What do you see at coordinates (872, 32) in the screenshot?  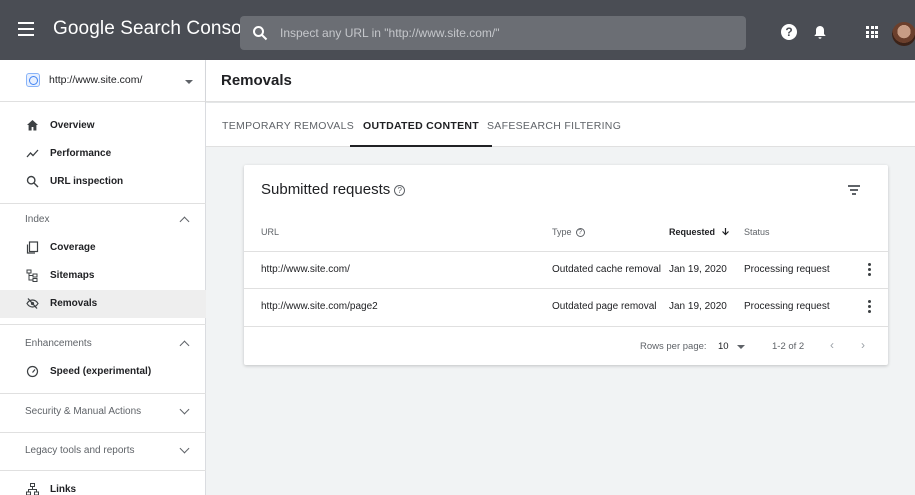 I see `apps-grid-icon` at bounding box center [872, 32].